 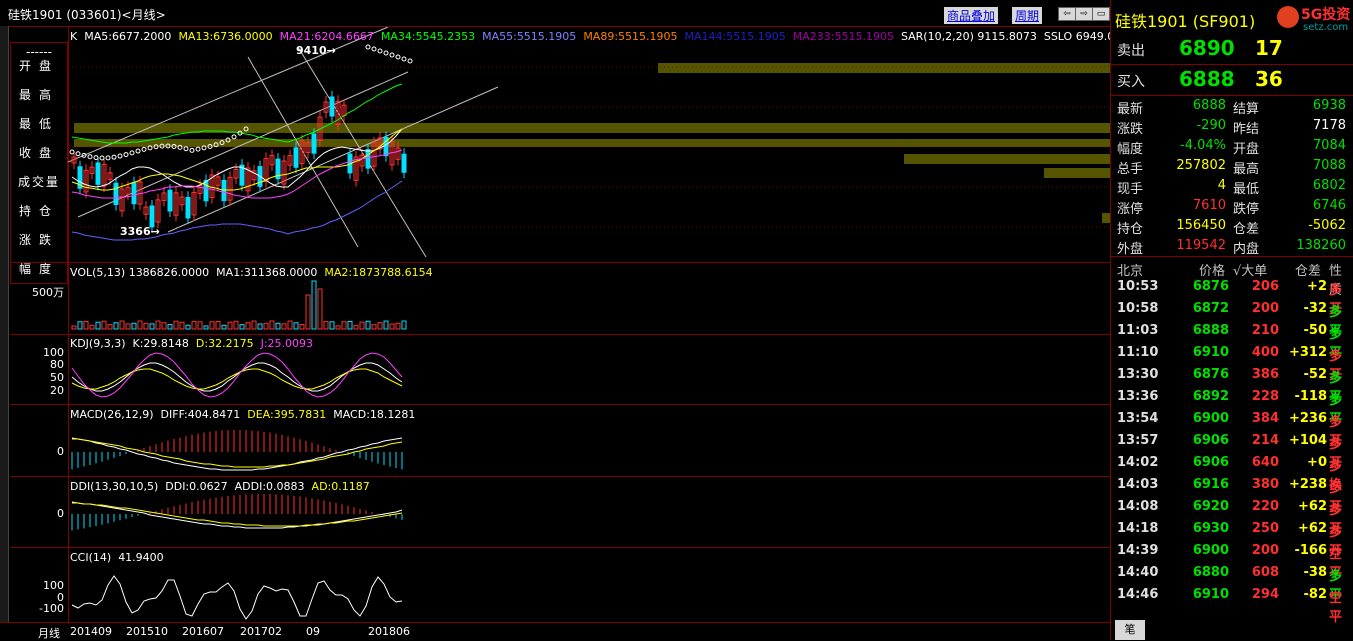 What do you see at coordinates (378, 272) in the screenshot?
I see `vol-ma2: MA2:1873788.6154` at bounding box center [378, 272].